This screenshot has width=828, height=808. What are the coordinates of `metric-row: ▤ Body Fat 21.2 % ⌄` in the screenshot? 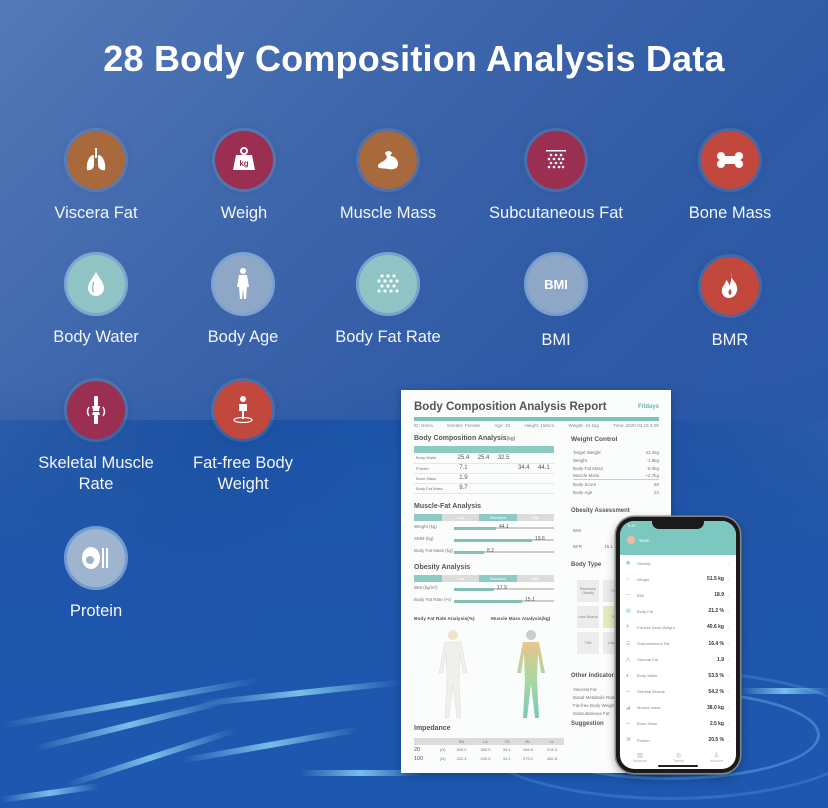 It's located at (678, 611).